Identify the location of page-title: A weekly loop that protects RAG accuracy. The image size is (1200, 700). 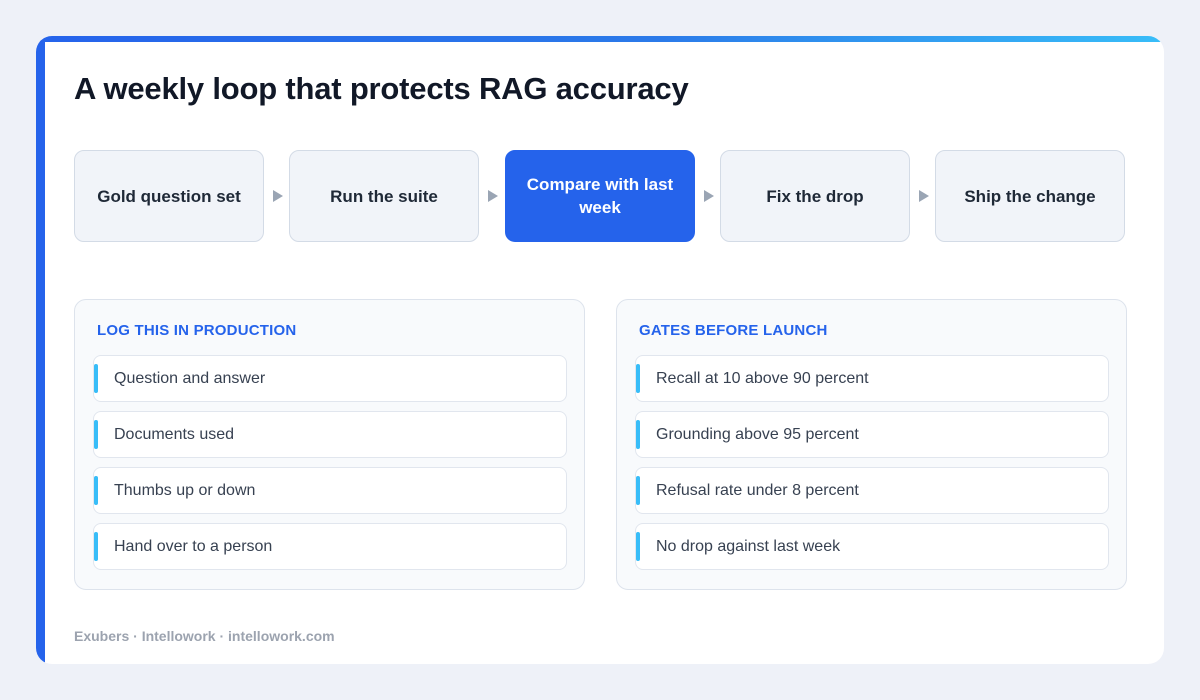
(381, 88).